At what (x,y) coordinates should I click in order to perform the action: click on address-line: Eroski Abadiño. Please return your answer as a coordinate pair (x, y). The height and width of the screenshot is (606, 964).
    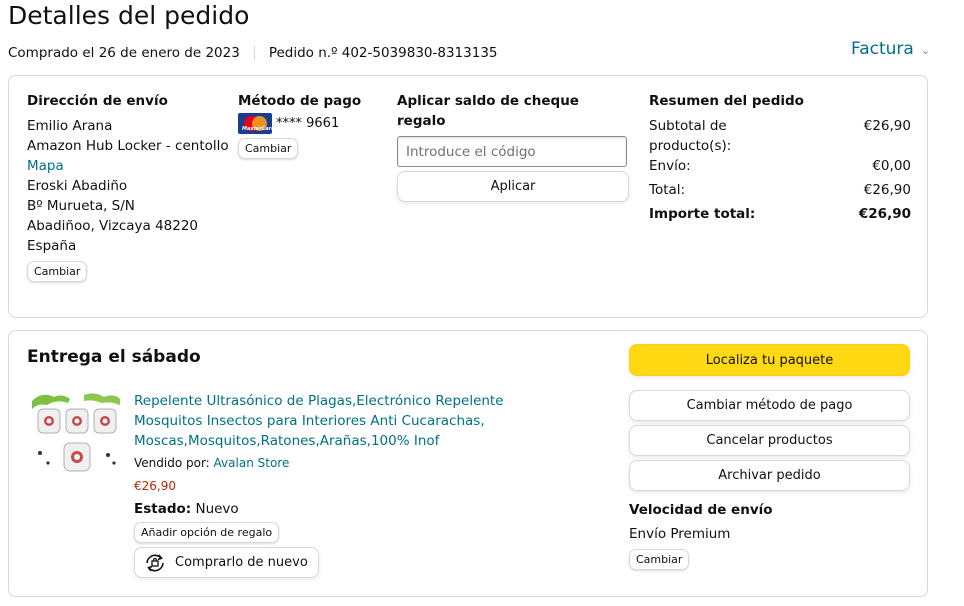
    Looking at the image, I should click on (77, 186).